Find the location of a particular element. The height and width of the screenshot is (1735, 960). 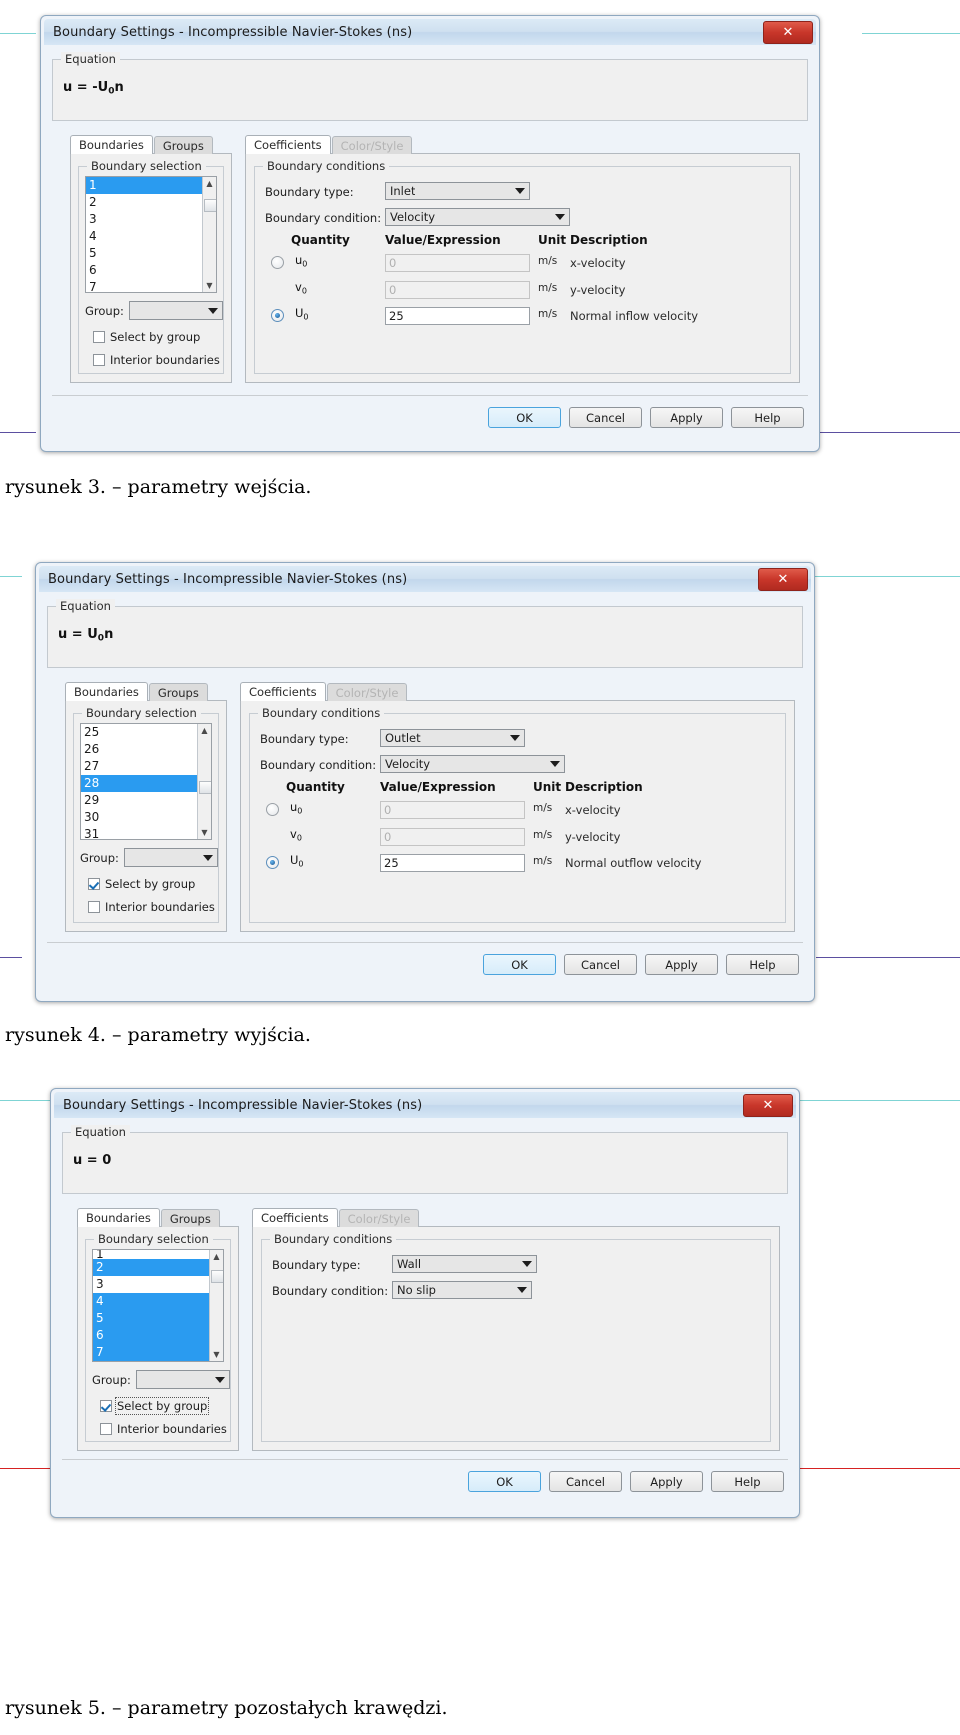

list-item: 30 is located at coordinates (139, 817).